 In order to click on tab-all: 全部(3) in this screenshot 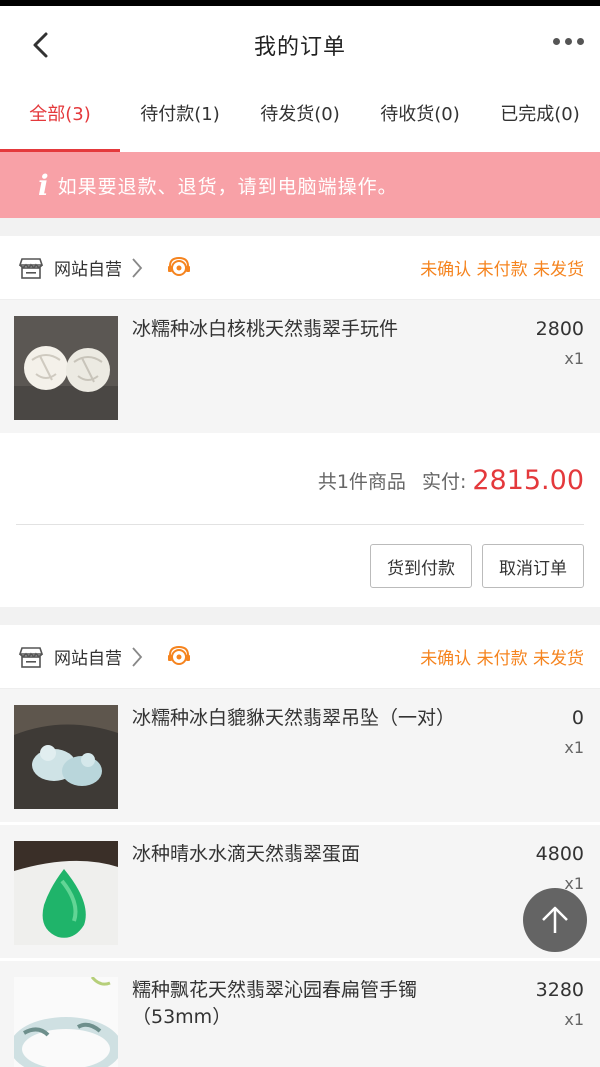, I will do `click(60, 118)`.